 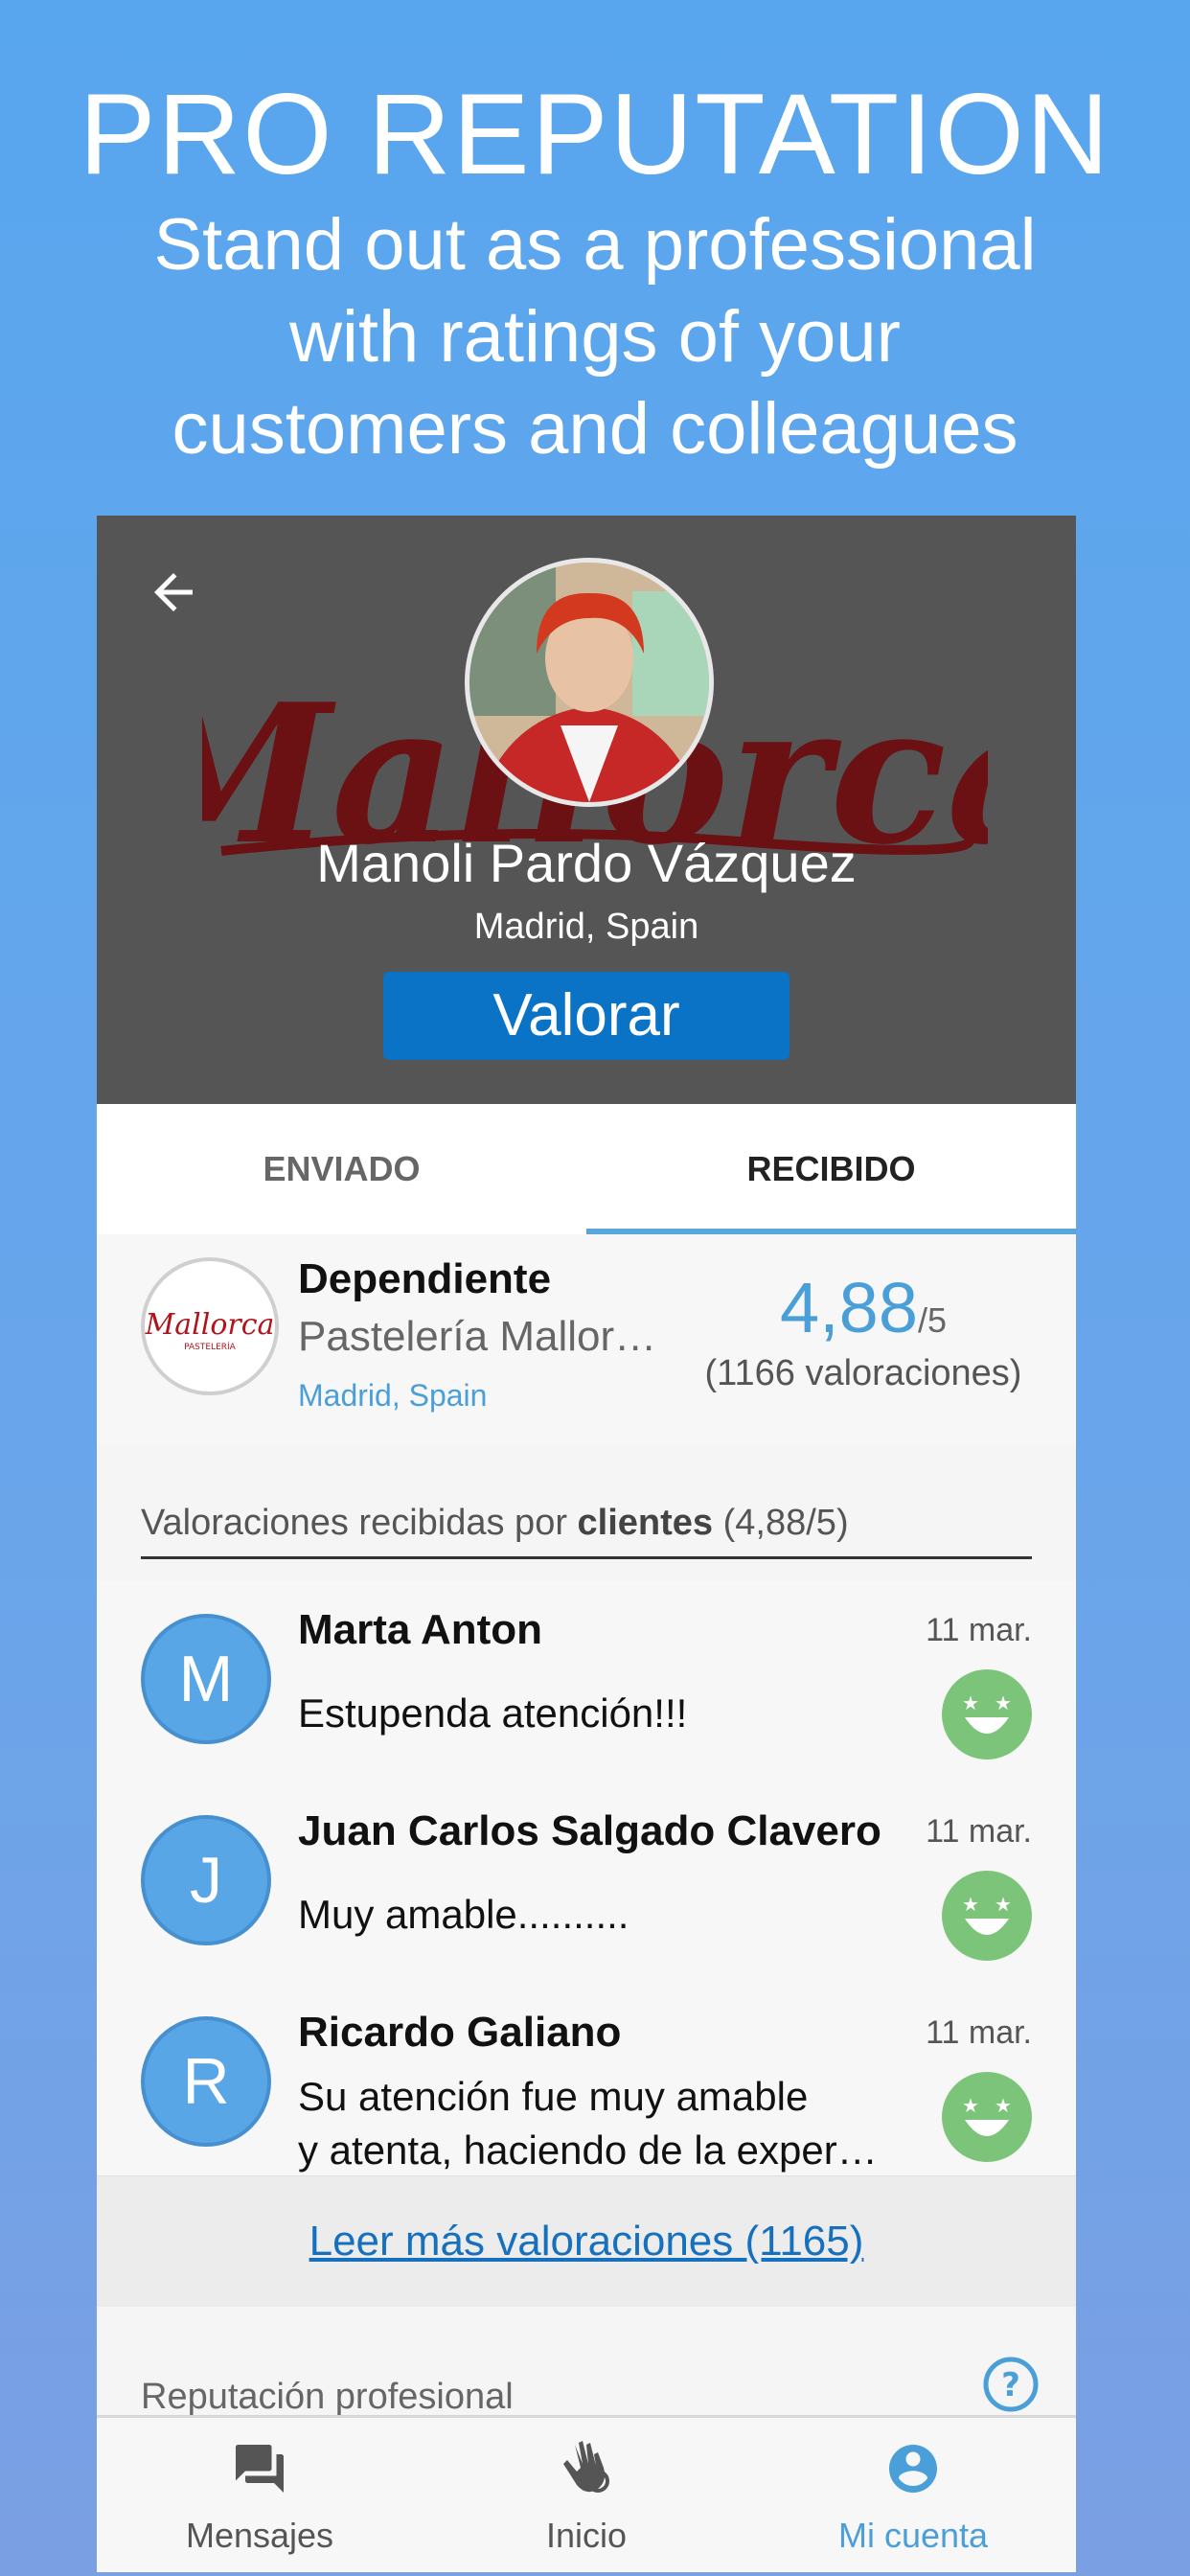 What do you see at coordinates (933, 1320) in the screenshot?
I see `rating-max: /5` at bounding box center [933, 1320].